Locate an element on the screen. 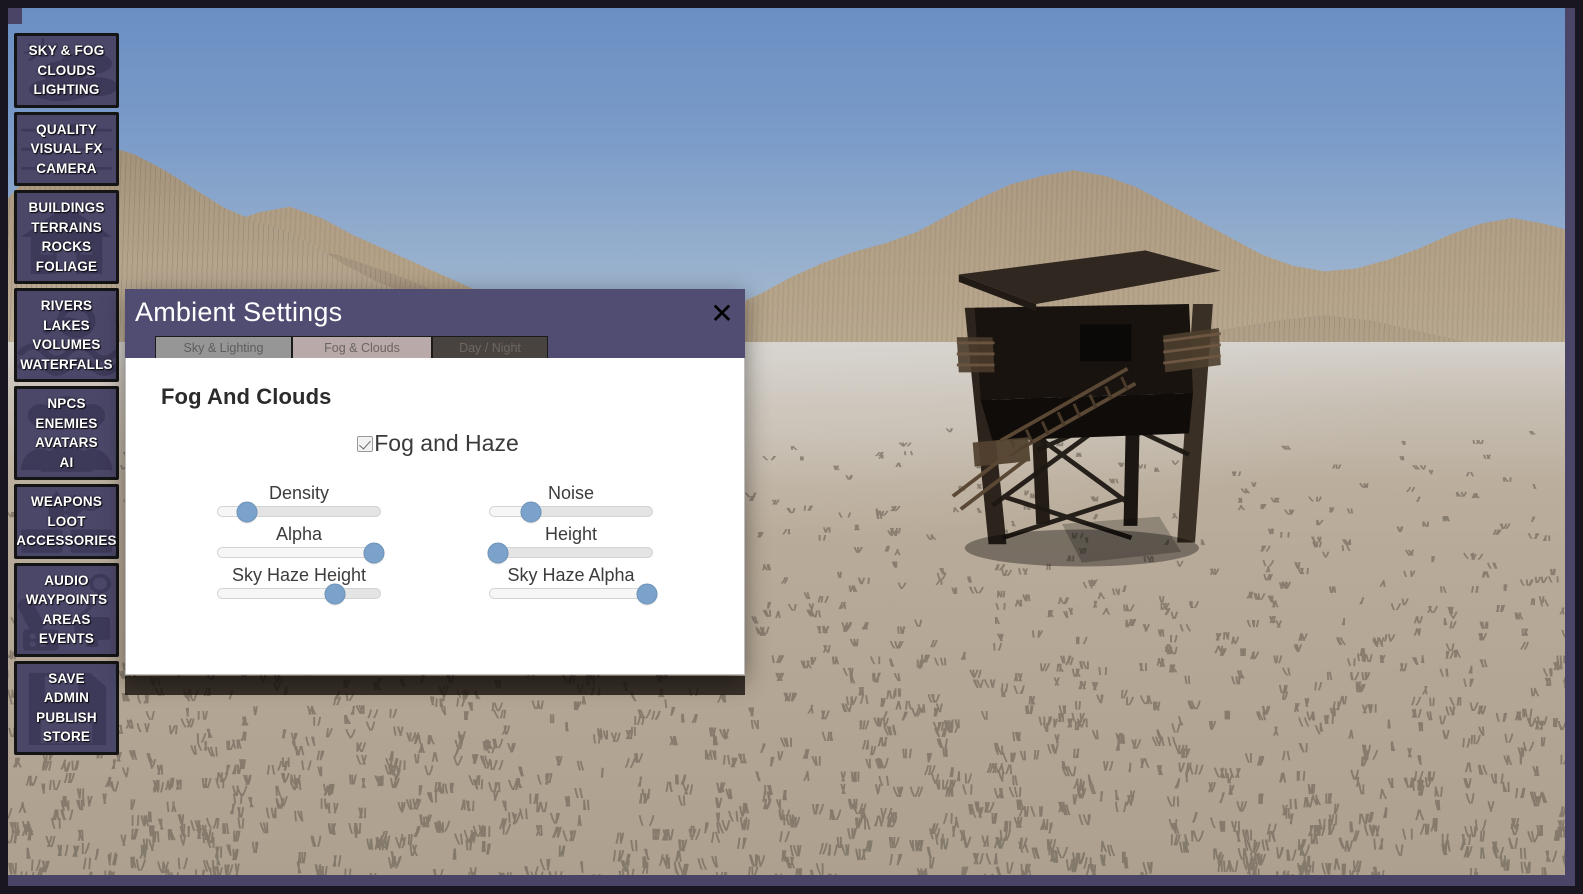  sidebar-item-label: AUDIO WAYPOINTS AREAS EVENTS is located at coordinates (67, 610).